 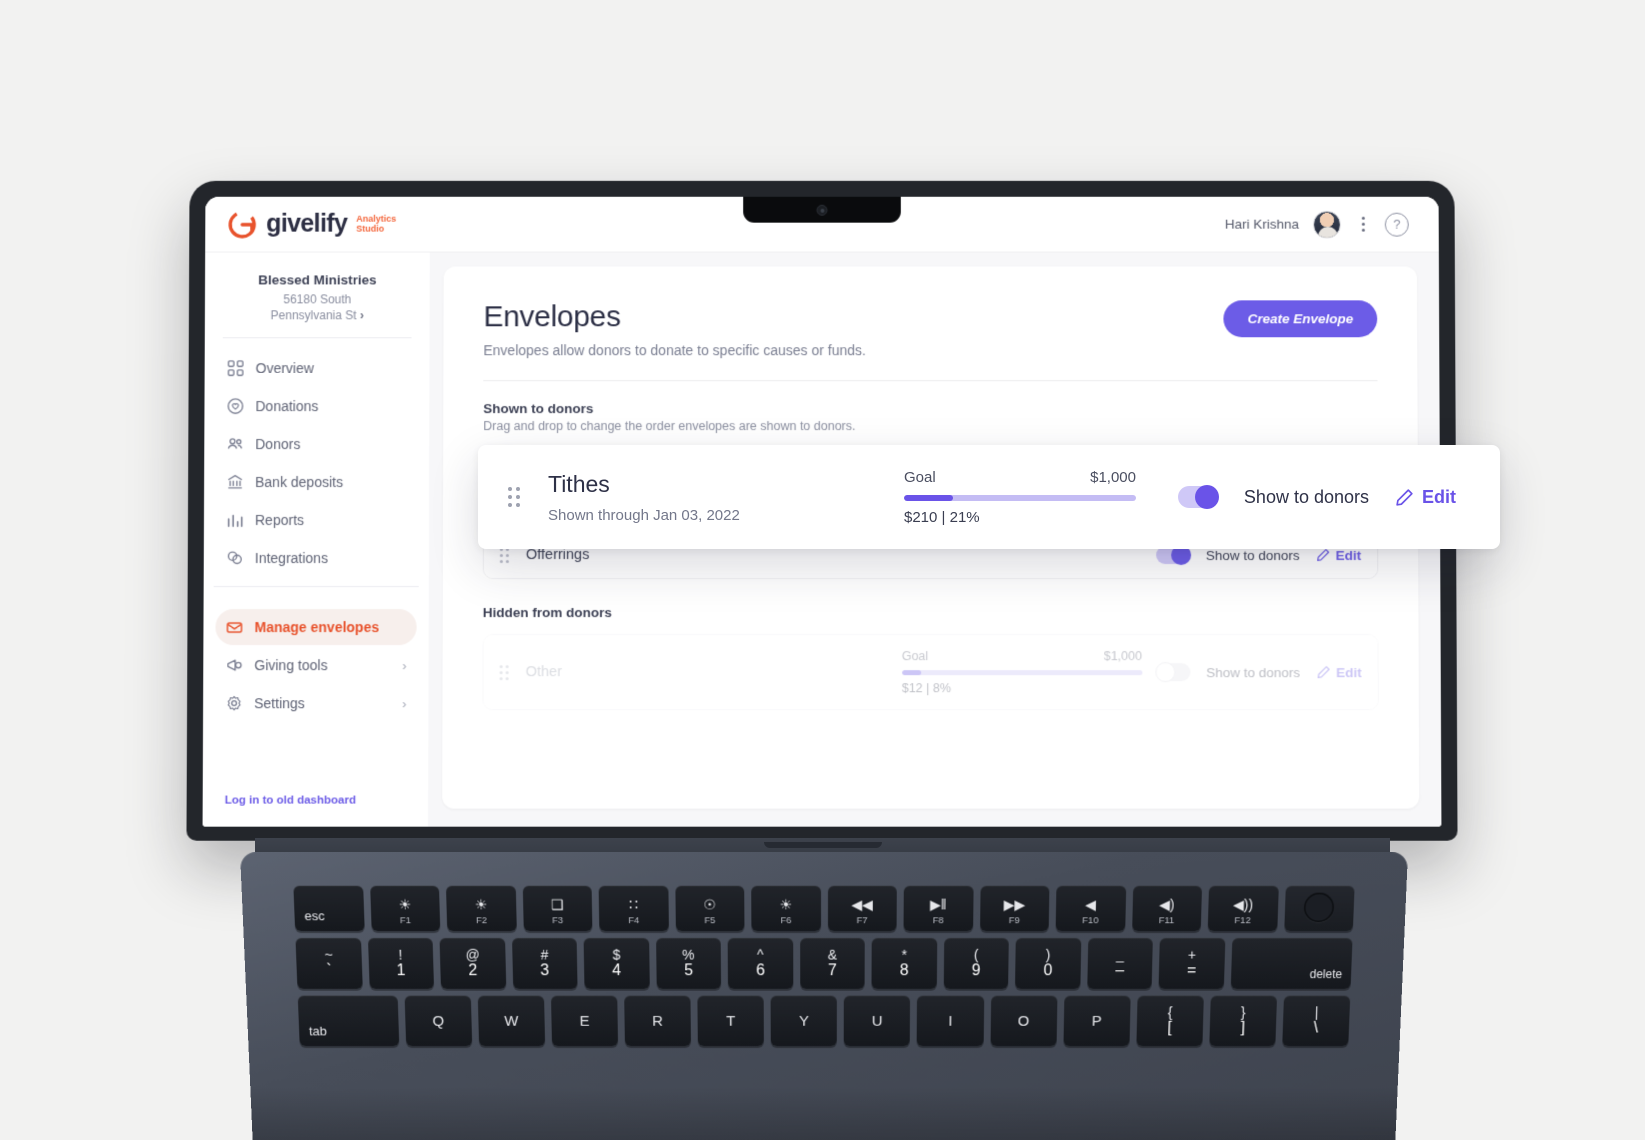 I want to click on key-f4: ∷ F4, so click(x=633, y=908).